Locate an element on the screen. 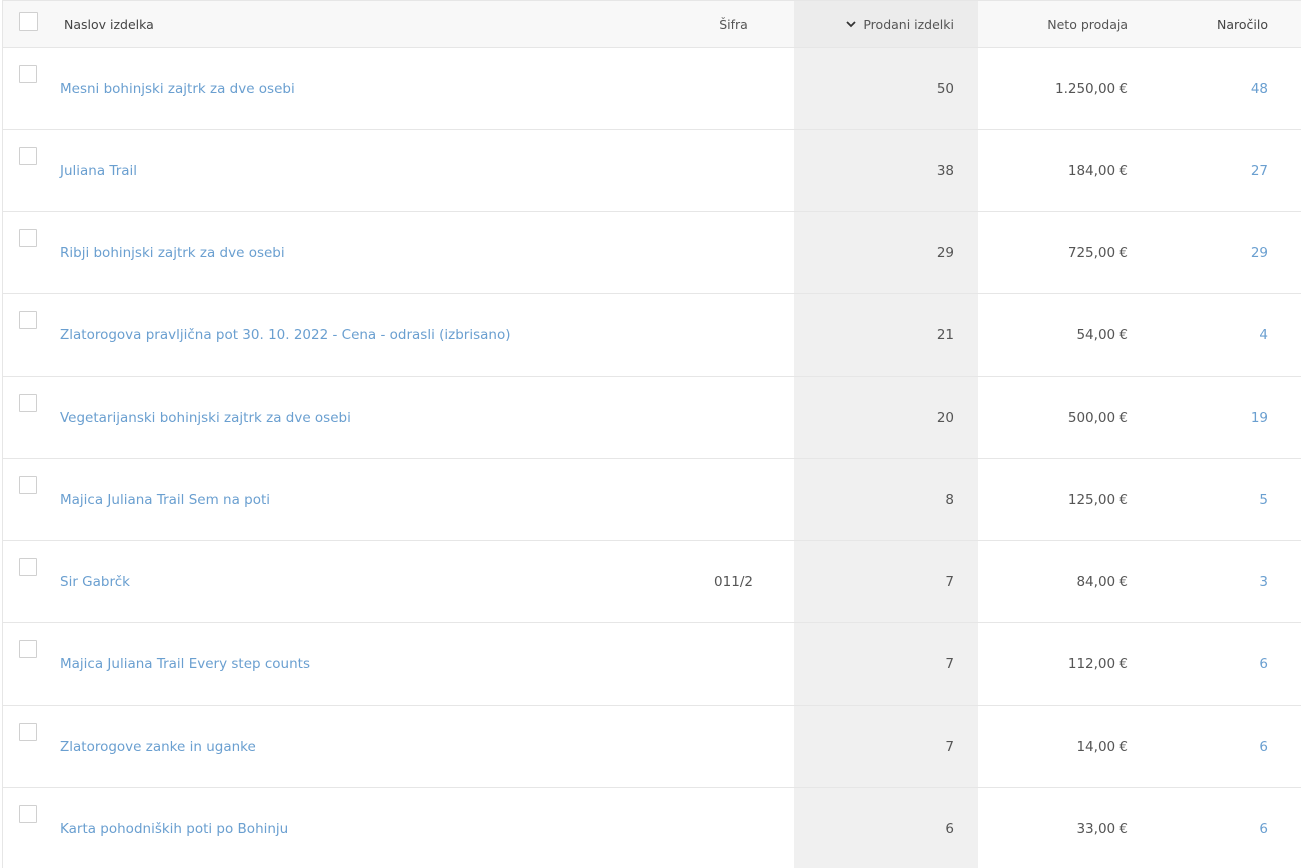  chevron-down-icon is located at coordinates (851, 24).